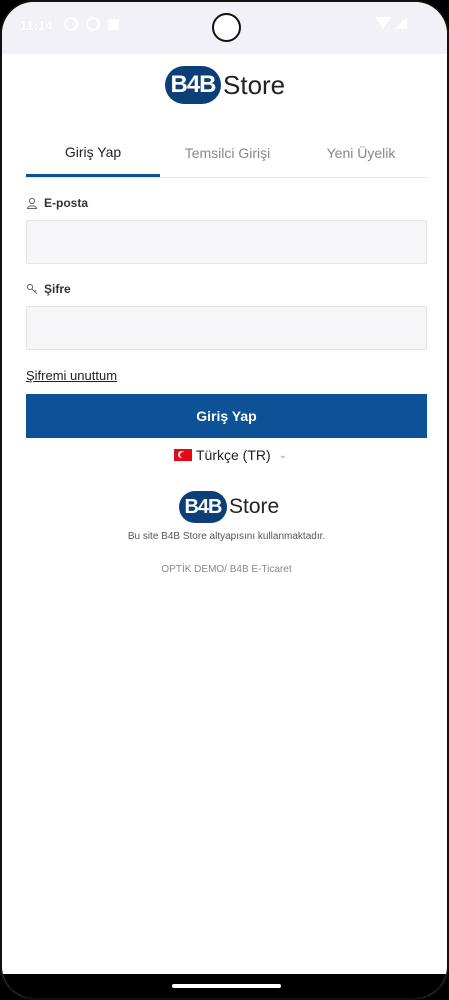  I want to click on status-system-icons, so click(391, 23).